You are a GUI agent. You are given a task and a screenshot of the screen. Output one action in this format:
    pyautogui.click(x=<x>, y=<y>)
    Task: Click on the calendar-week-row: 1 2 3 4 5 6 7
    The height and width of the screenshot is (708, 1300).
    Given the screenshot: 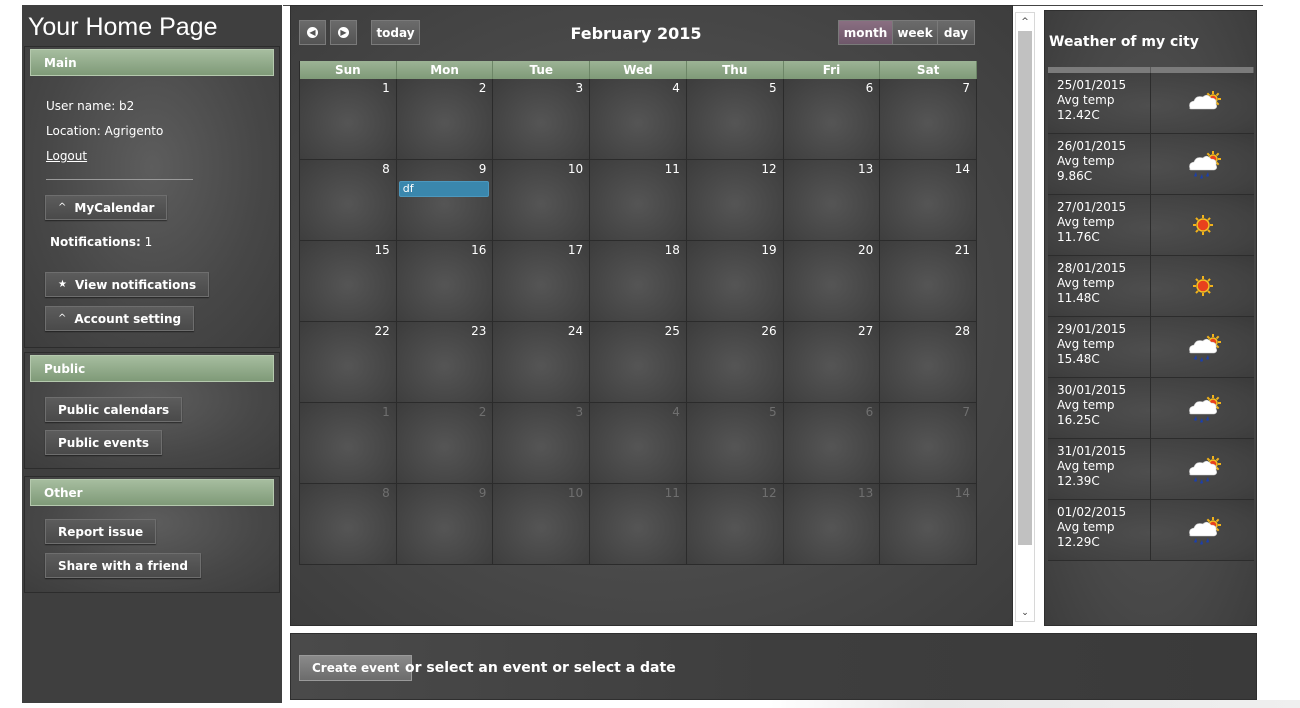 What is the action you would take?
    pyautogui.click(x=639, y=443)
    